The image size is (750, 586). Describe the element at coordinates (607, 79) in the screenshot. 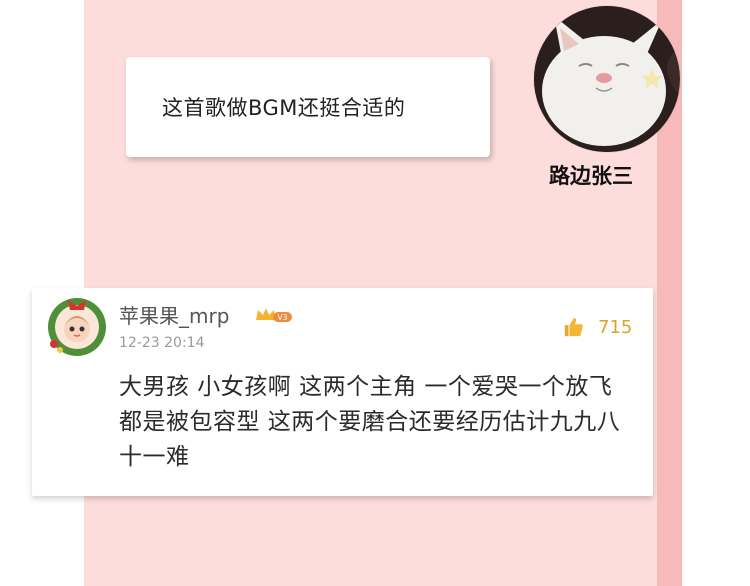

I see `cat-avatar-icon` at that location.